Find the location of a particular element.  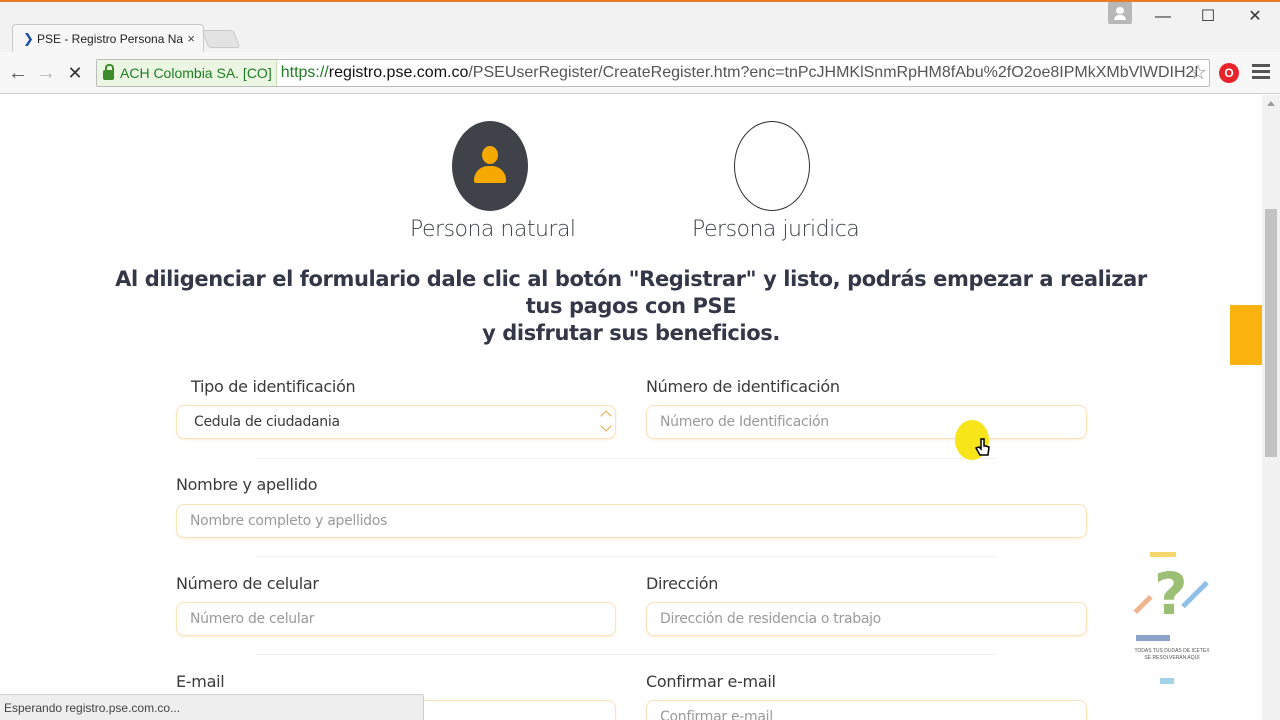

tab-title: PSE - Registro Persona Na is located at coordinates (110, 38).